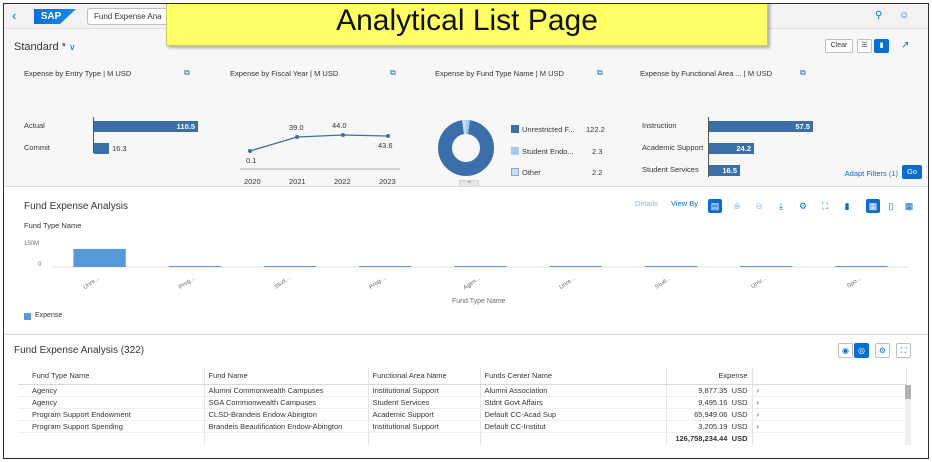 This screenshot has height=462, width=932. What do you see at coordinates (861, 350) in the screenshot?
I see `hide-icon: ◎` at bounding box center [861, 350].